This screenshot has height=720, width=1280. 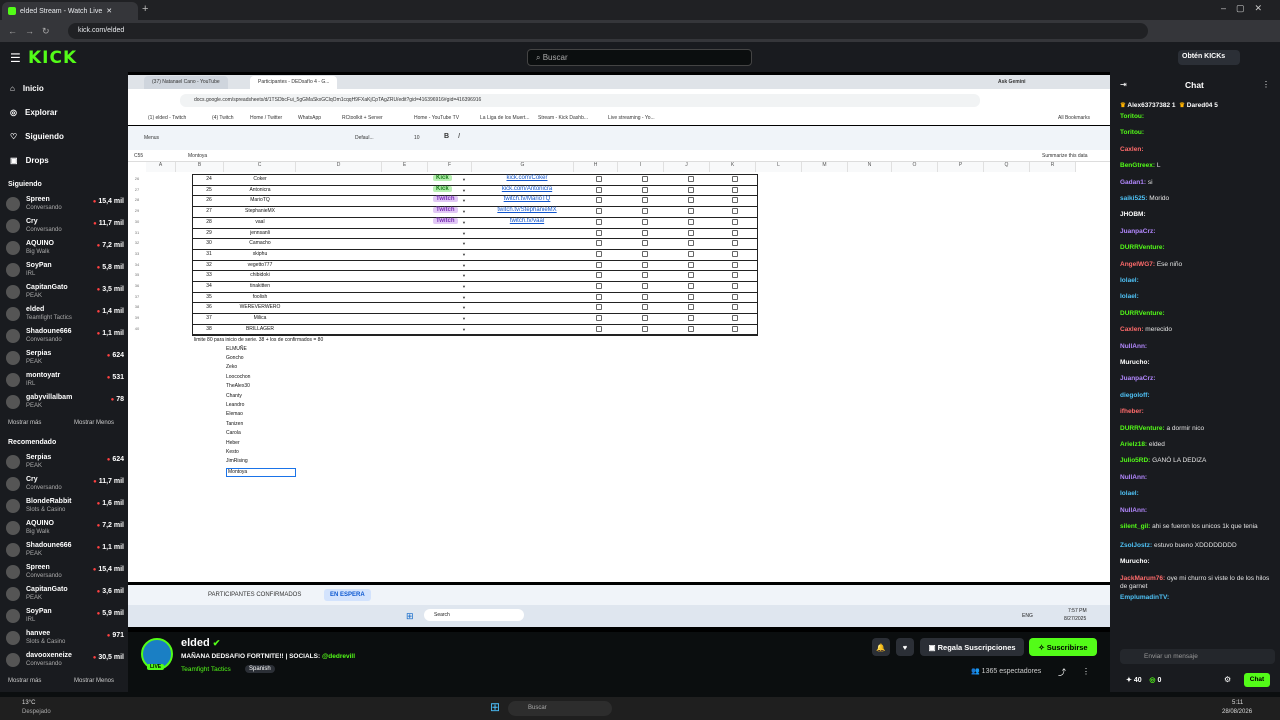 I want to click on sidebar-nav-drops: ▣ Drops, so click(x=29, y=160).